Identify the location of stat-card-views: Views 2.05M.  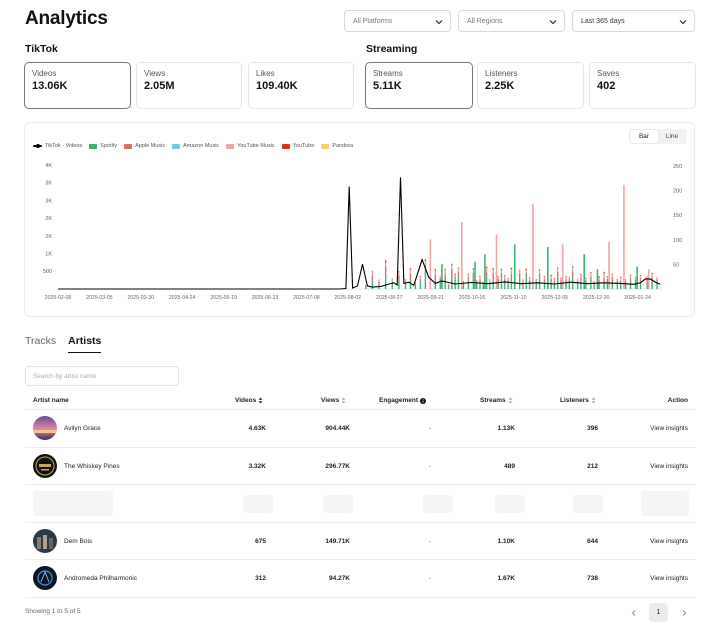
(189, 85).